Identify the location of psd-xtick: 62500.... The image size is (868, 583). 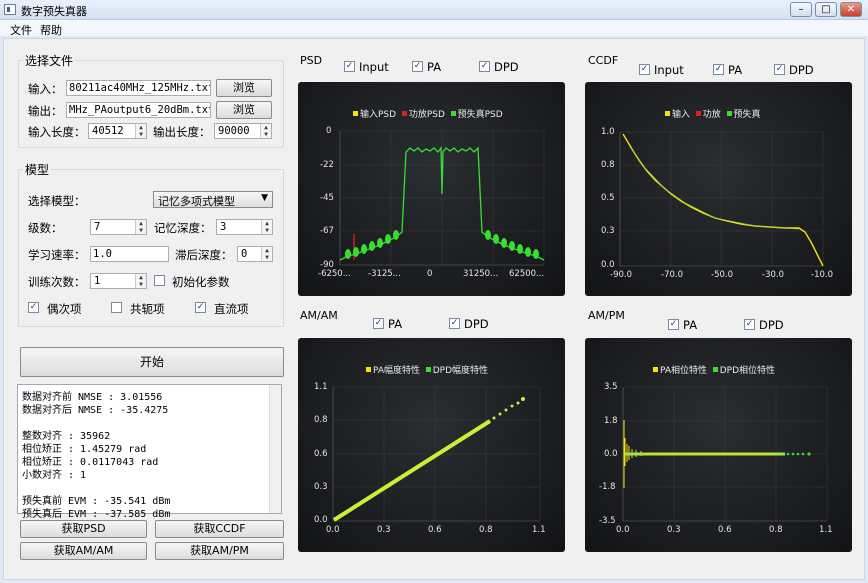
(527, 274).